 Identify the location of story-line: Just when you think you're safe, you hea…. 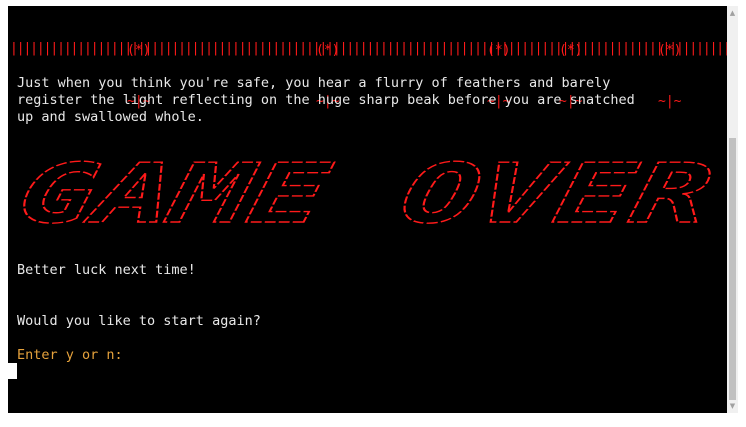
(314, 83).